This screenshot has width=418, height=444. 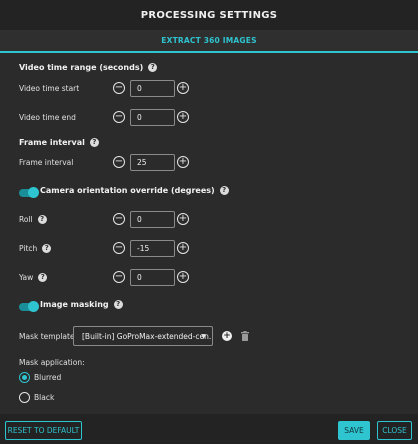 I want to click on image-masking-title: Image masking ?, so click(x=81, y=304).